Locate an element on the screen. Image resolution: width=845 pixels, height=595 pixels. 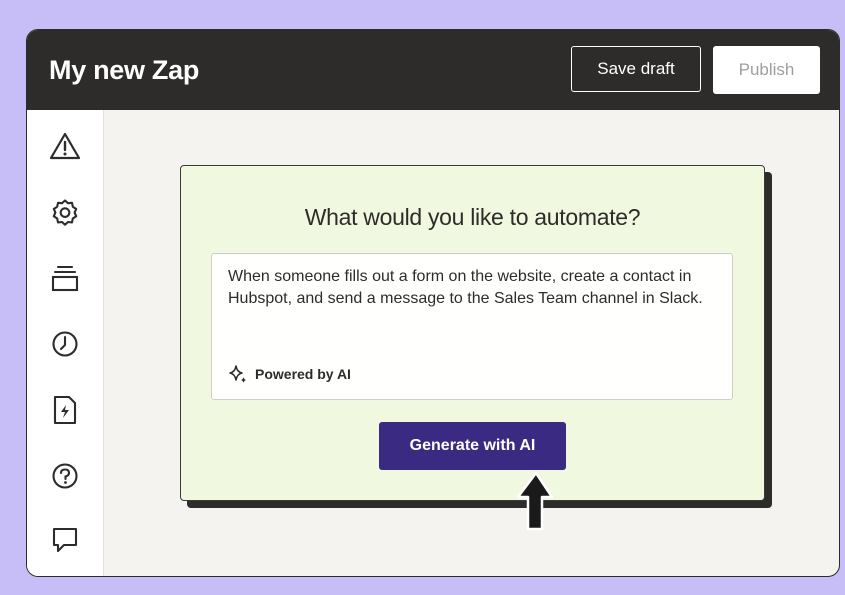
feedback-icon is located at coordinates (65, 540).